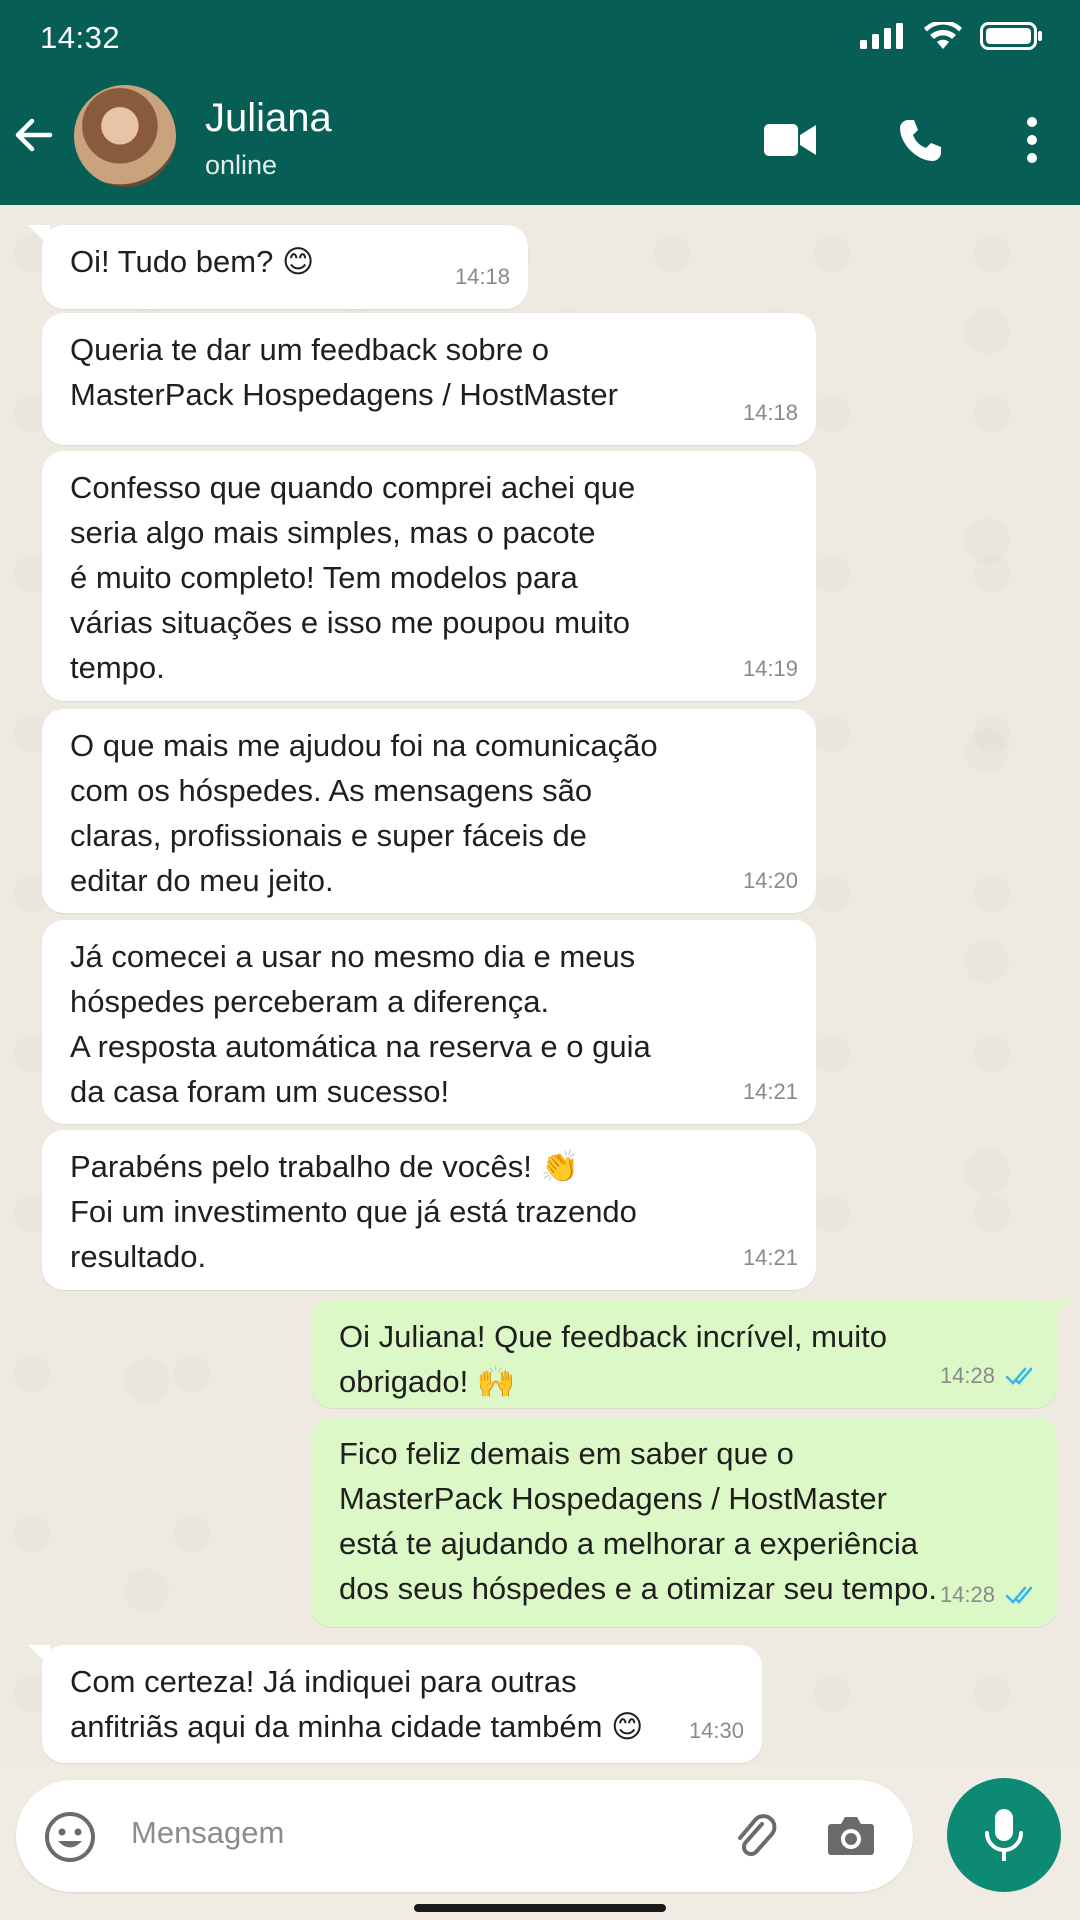  Describe the element at coordinates (310, 1001) in the screenshot. I see `message-line: hóspedes perceberam a diferença.` at that location.